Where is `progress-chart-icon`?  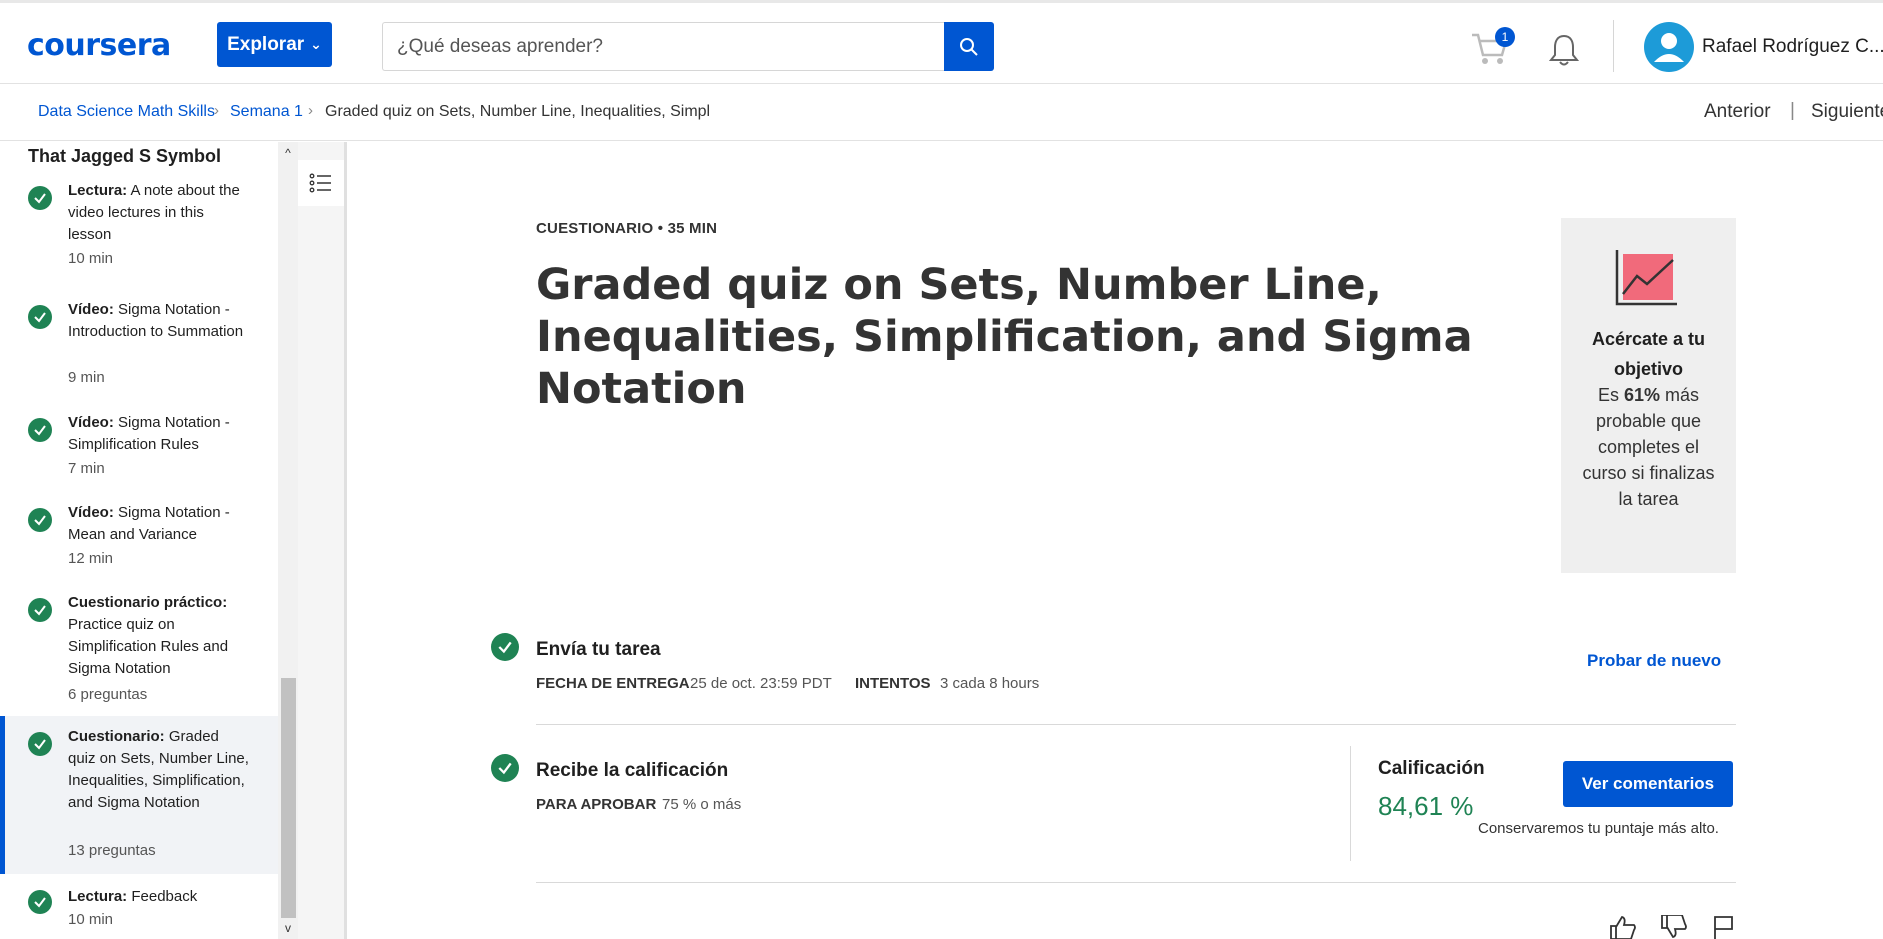
progress-chart-icon is located at coordinates (1646, 278).